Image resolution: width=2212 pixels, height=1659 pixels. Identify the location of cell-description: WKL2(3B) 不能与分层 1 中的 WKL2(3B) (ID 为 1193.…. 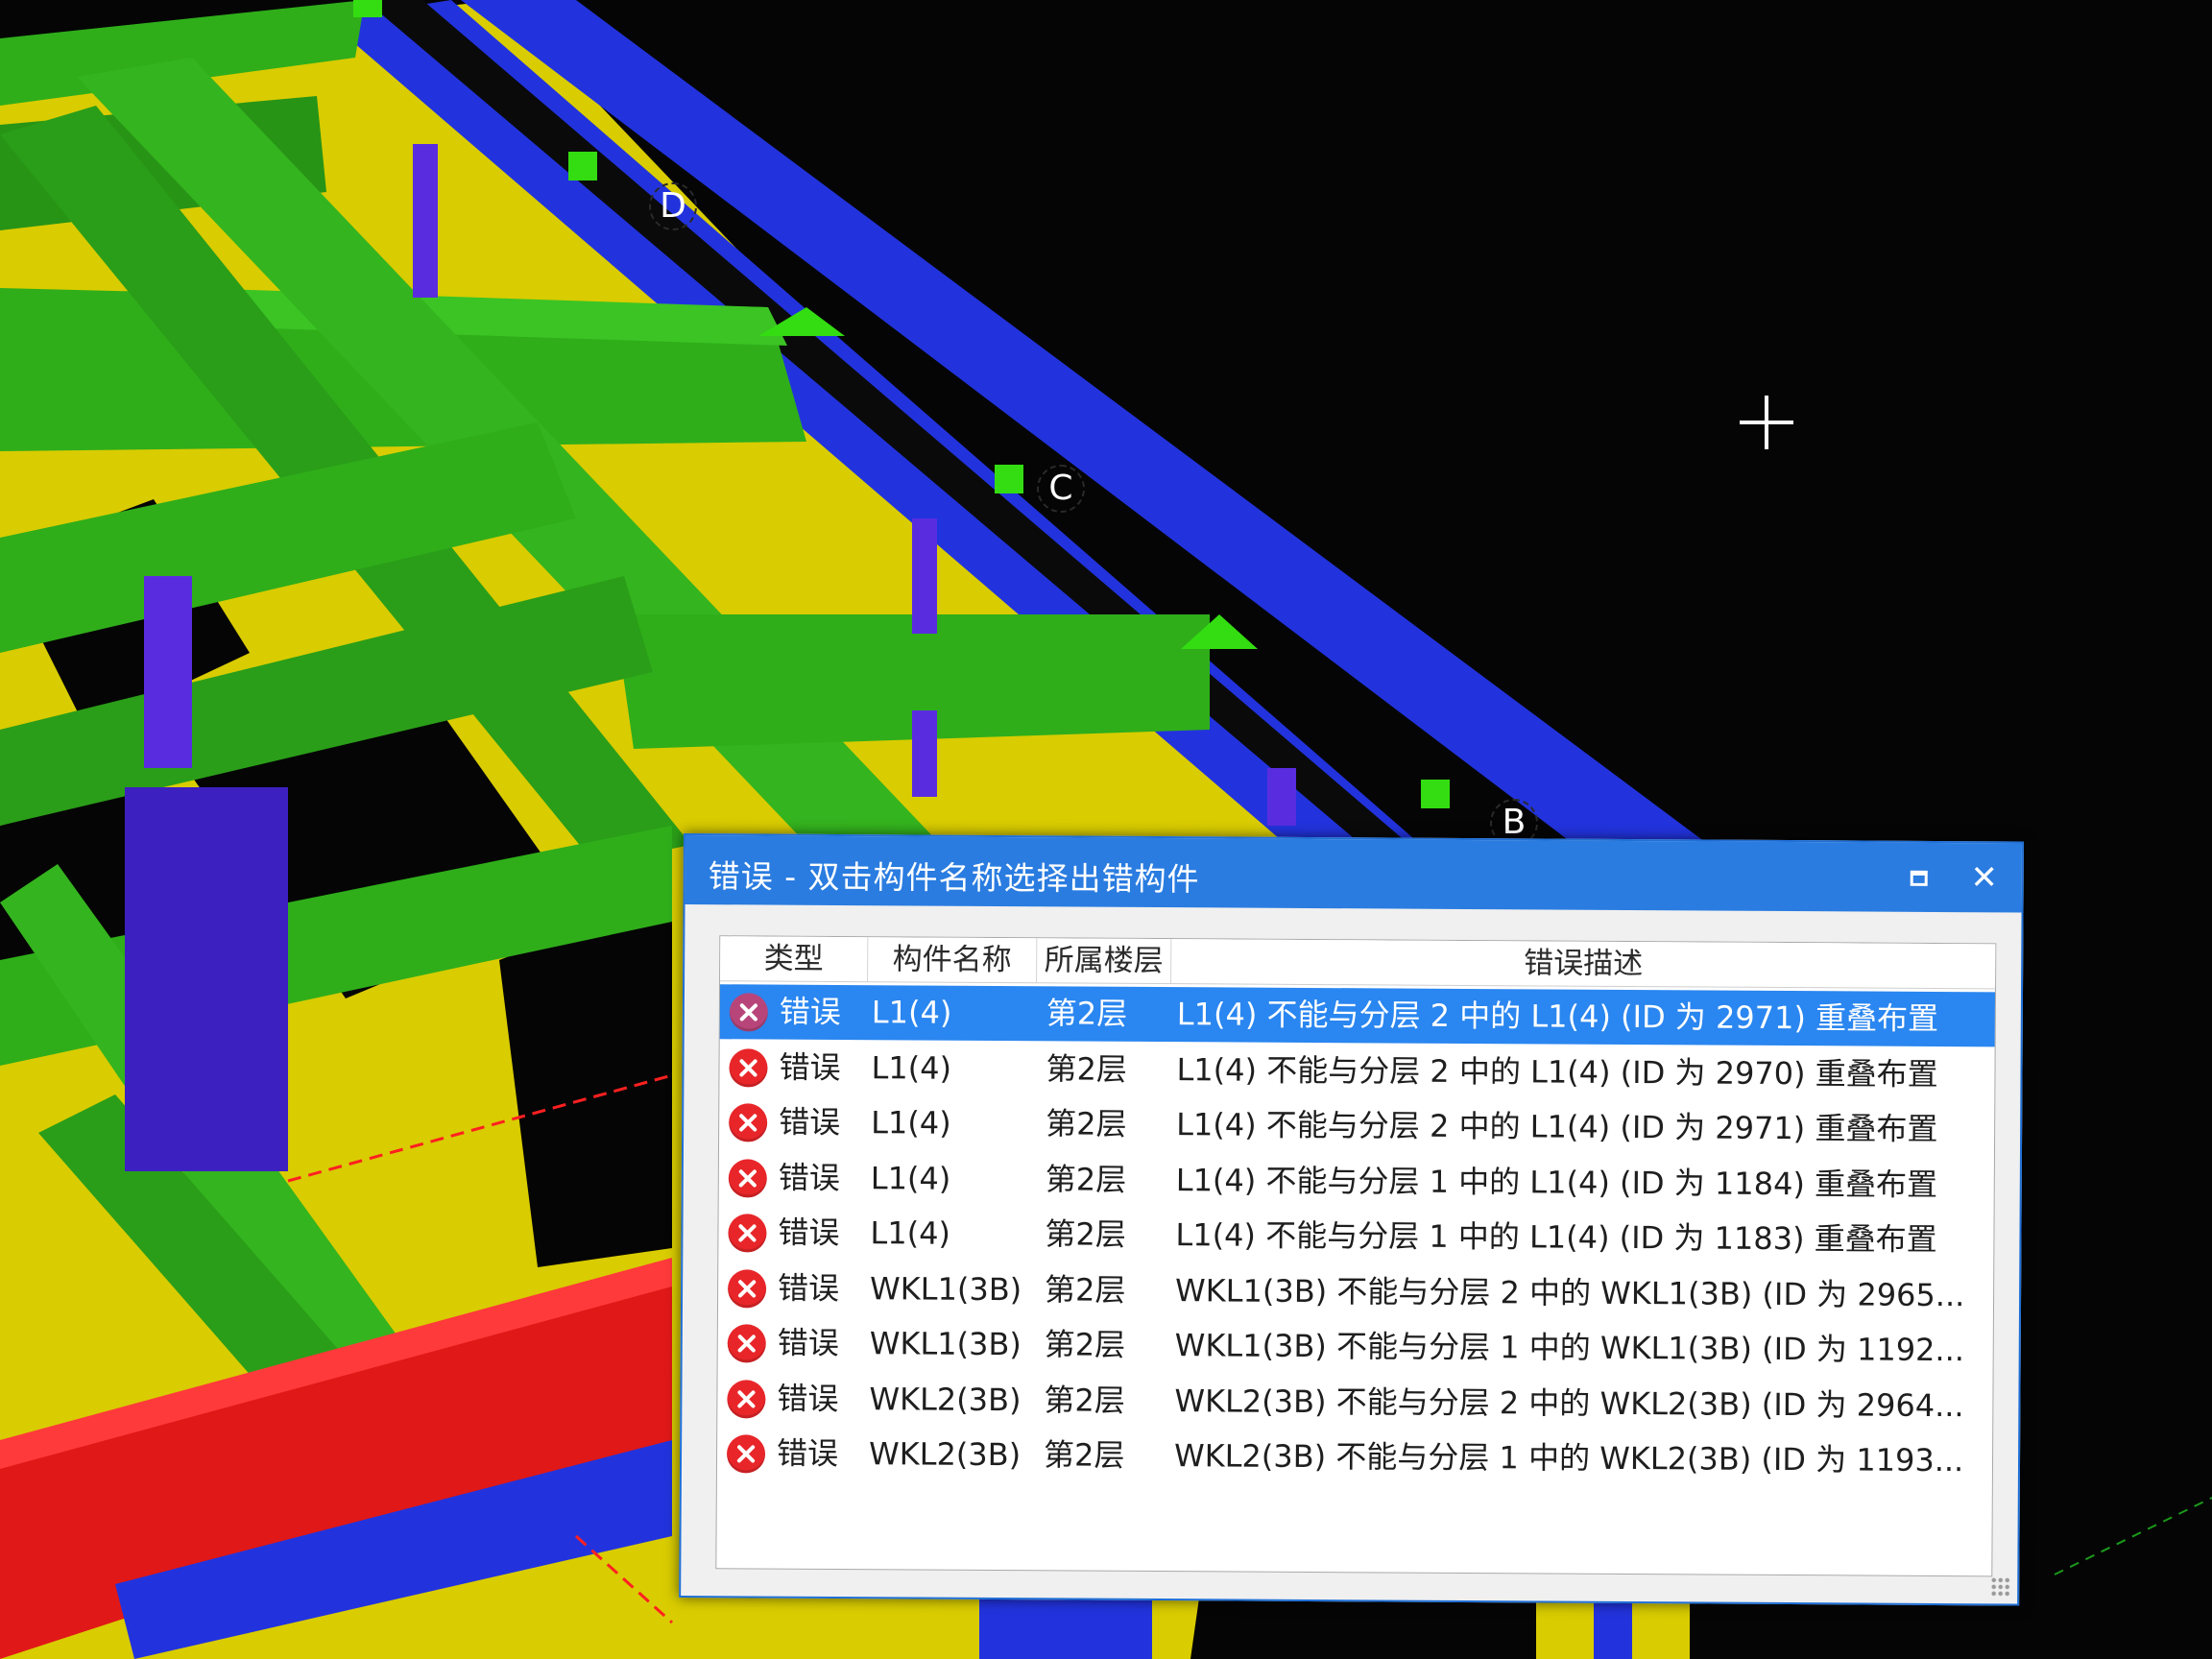
(1568, 1458).